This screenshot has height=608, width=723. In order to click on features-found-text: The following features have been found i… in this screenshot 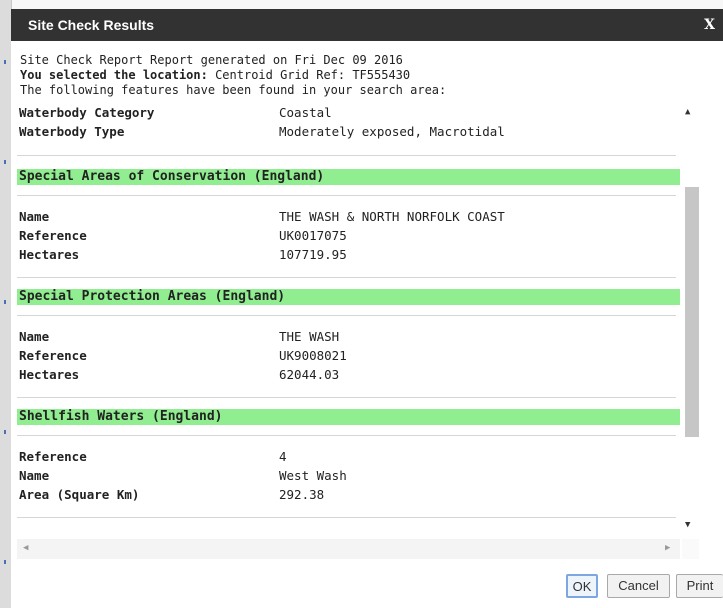, I will do `click(233, 90)`.